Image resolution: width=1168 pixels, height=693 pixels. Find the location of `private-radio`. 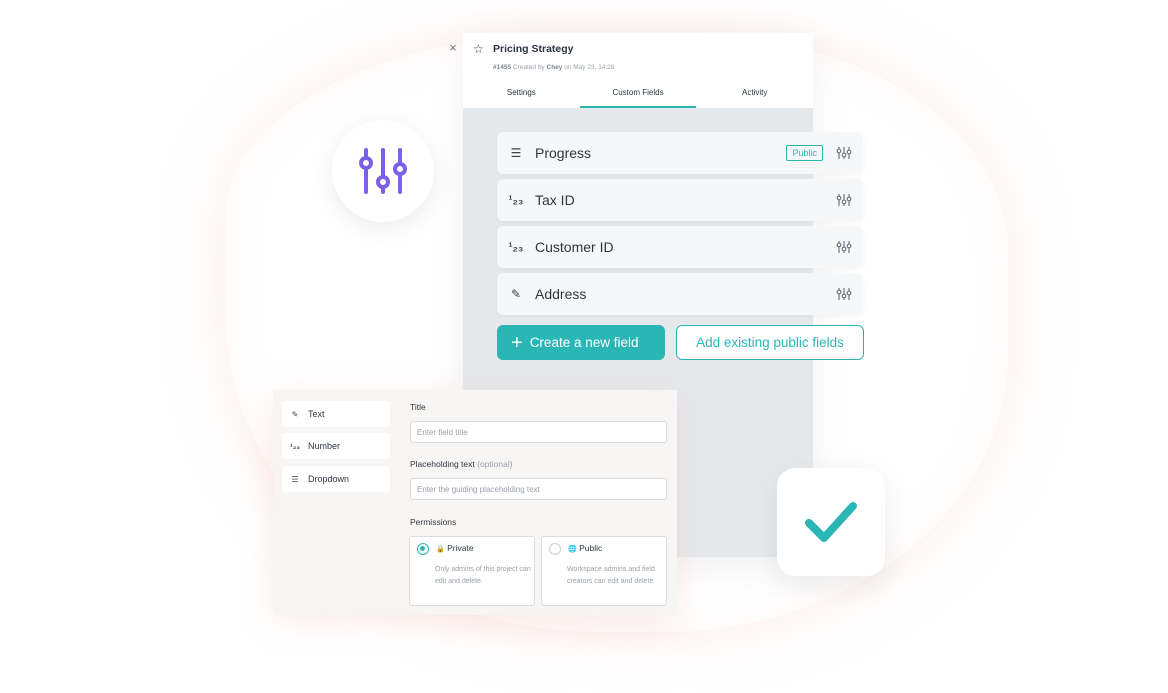

private-radio is located at coordinates (423, 549).